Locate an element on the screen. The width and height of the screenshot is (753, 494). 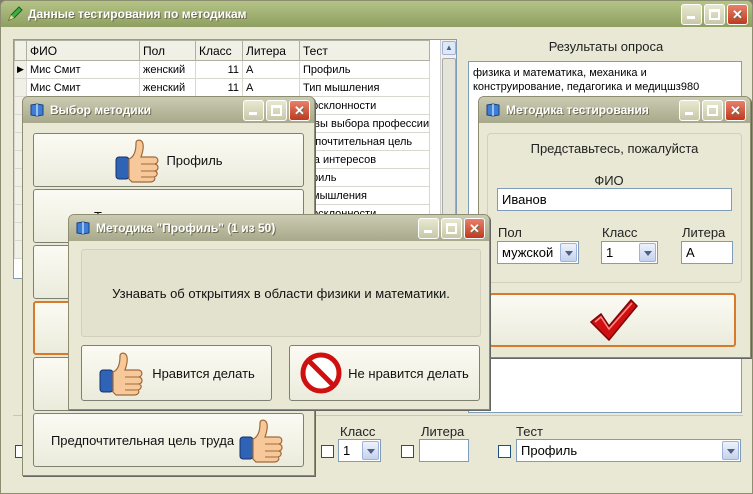
choose-title: Выбор методики is located at coordinates (100, 110).